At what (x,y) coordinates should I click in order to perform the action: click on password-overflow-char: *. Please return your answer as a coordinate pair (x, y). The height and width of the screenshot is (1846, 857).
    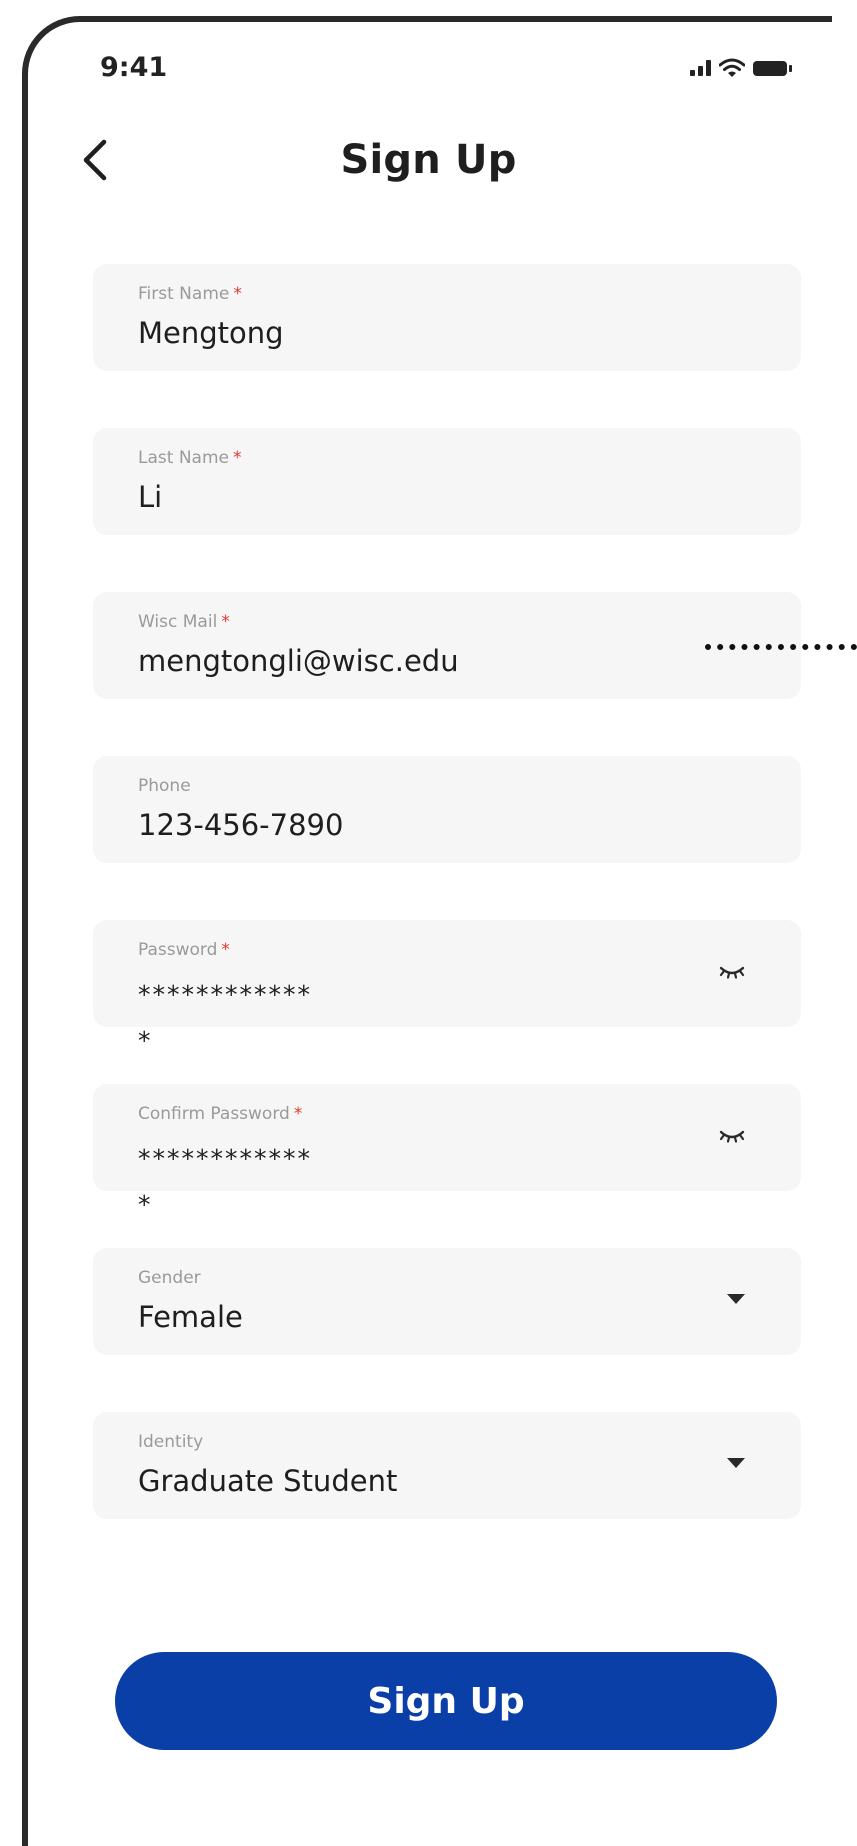
    Looking at the image, I should click on (144, 1040).